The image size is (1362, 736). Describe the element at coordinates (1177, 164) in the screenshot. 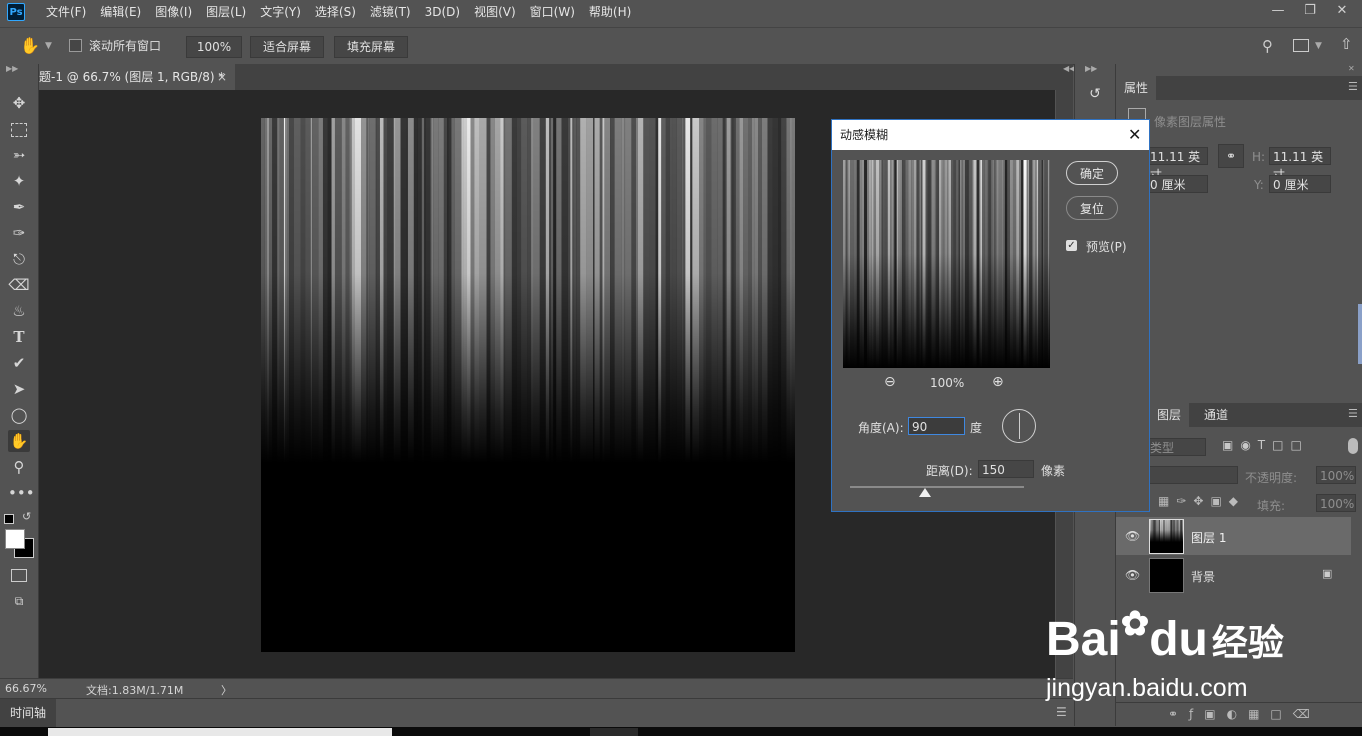

I see `width-field: 11.11 英寸` at that location.